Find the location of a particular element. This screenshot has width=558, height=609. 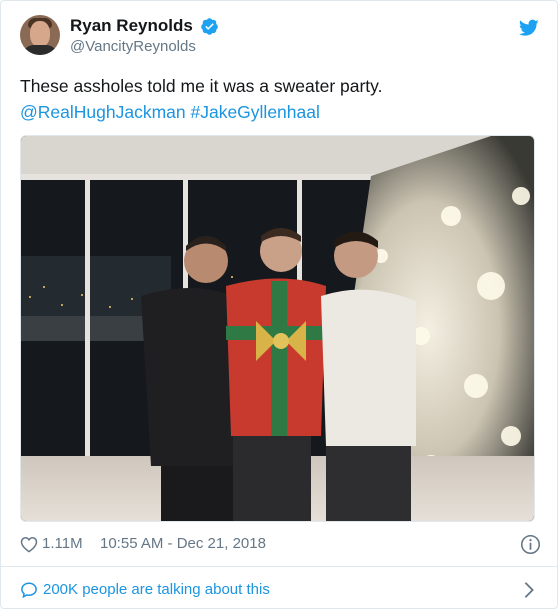

handle: @VancityReynolds is located at coordinates (144, 46).